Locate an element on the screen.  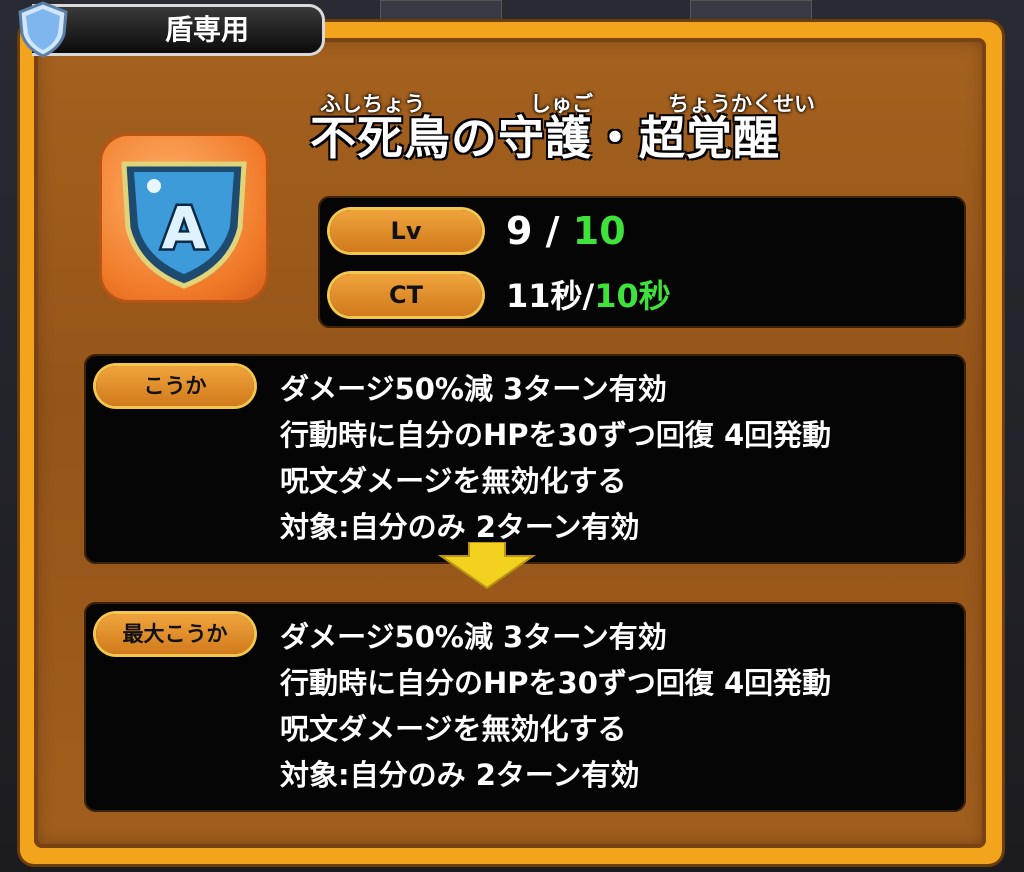
ct-label: CT is located at coordinates (406, 295).